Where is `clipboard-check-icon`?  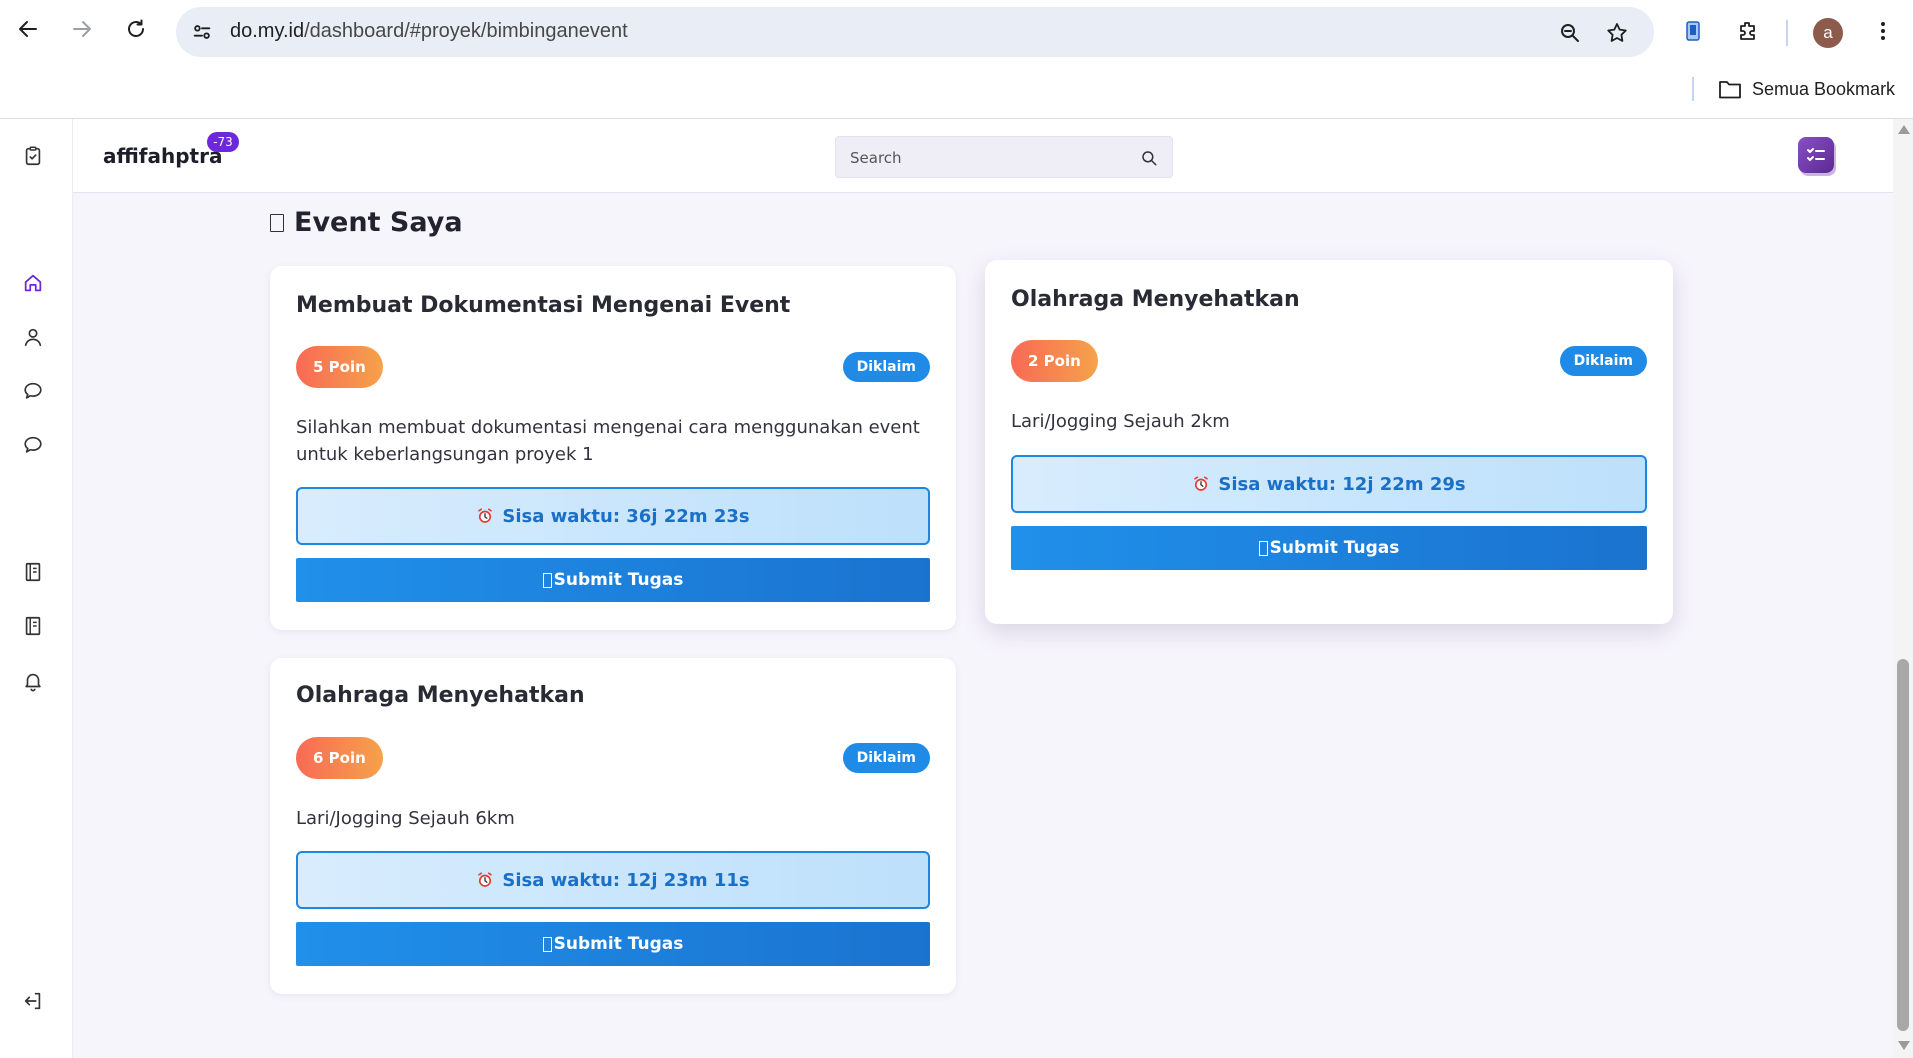
clipboard-check-icon is located at coordinates (33, 156).